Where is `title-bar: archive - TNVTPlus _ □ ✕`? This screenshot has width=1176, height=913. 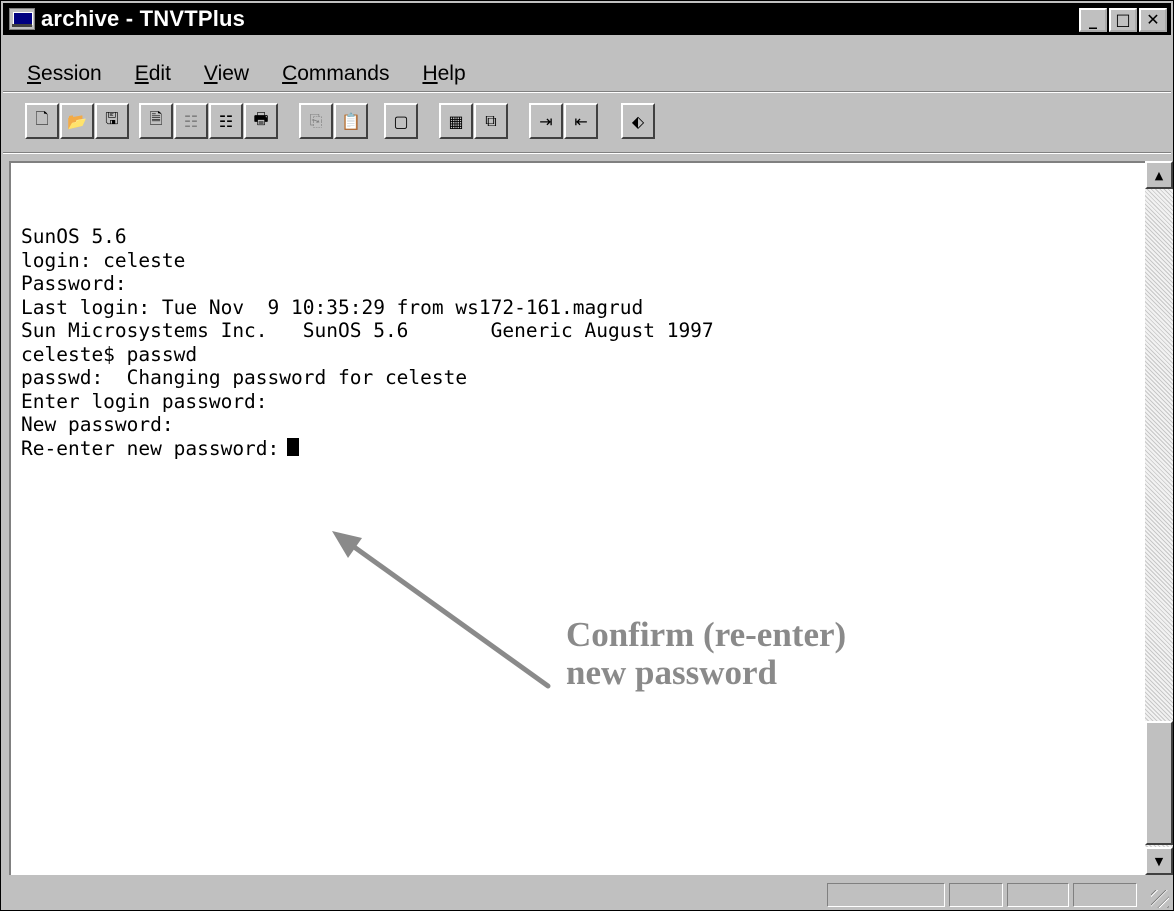 title-bar: archive - TNVTPlus _ □ ✕ is located at coordinates (587, 19).